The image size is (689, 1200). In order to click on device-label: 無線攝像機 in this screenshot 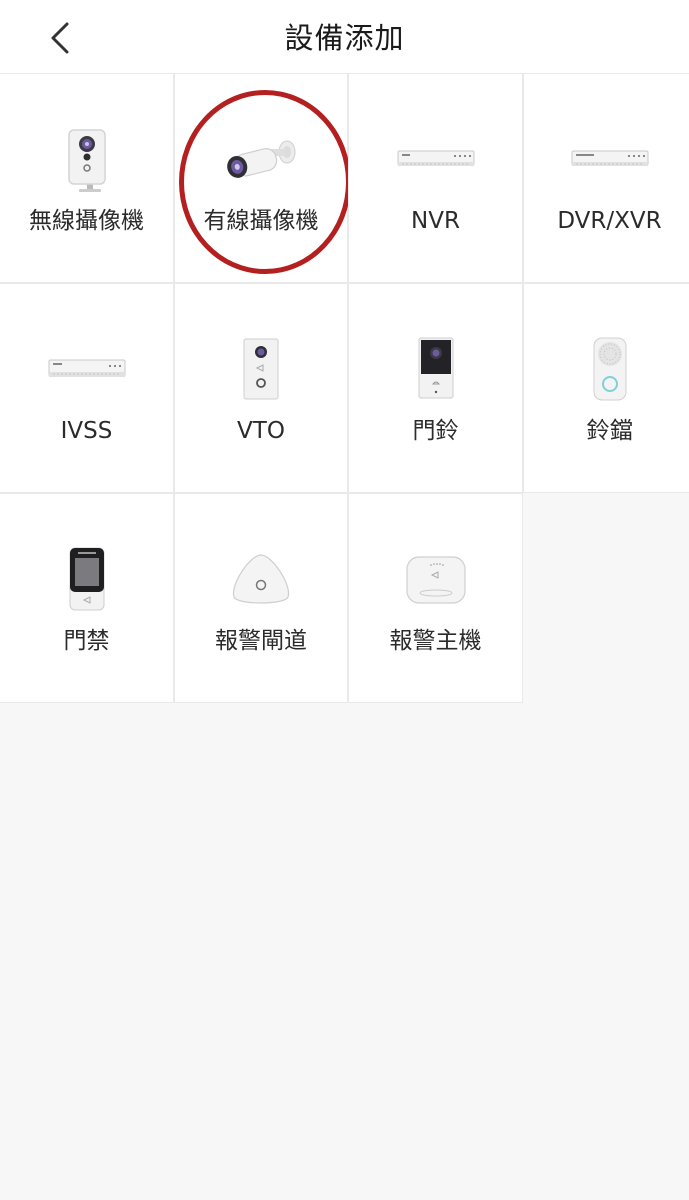, I will do `click(86, 221)`.